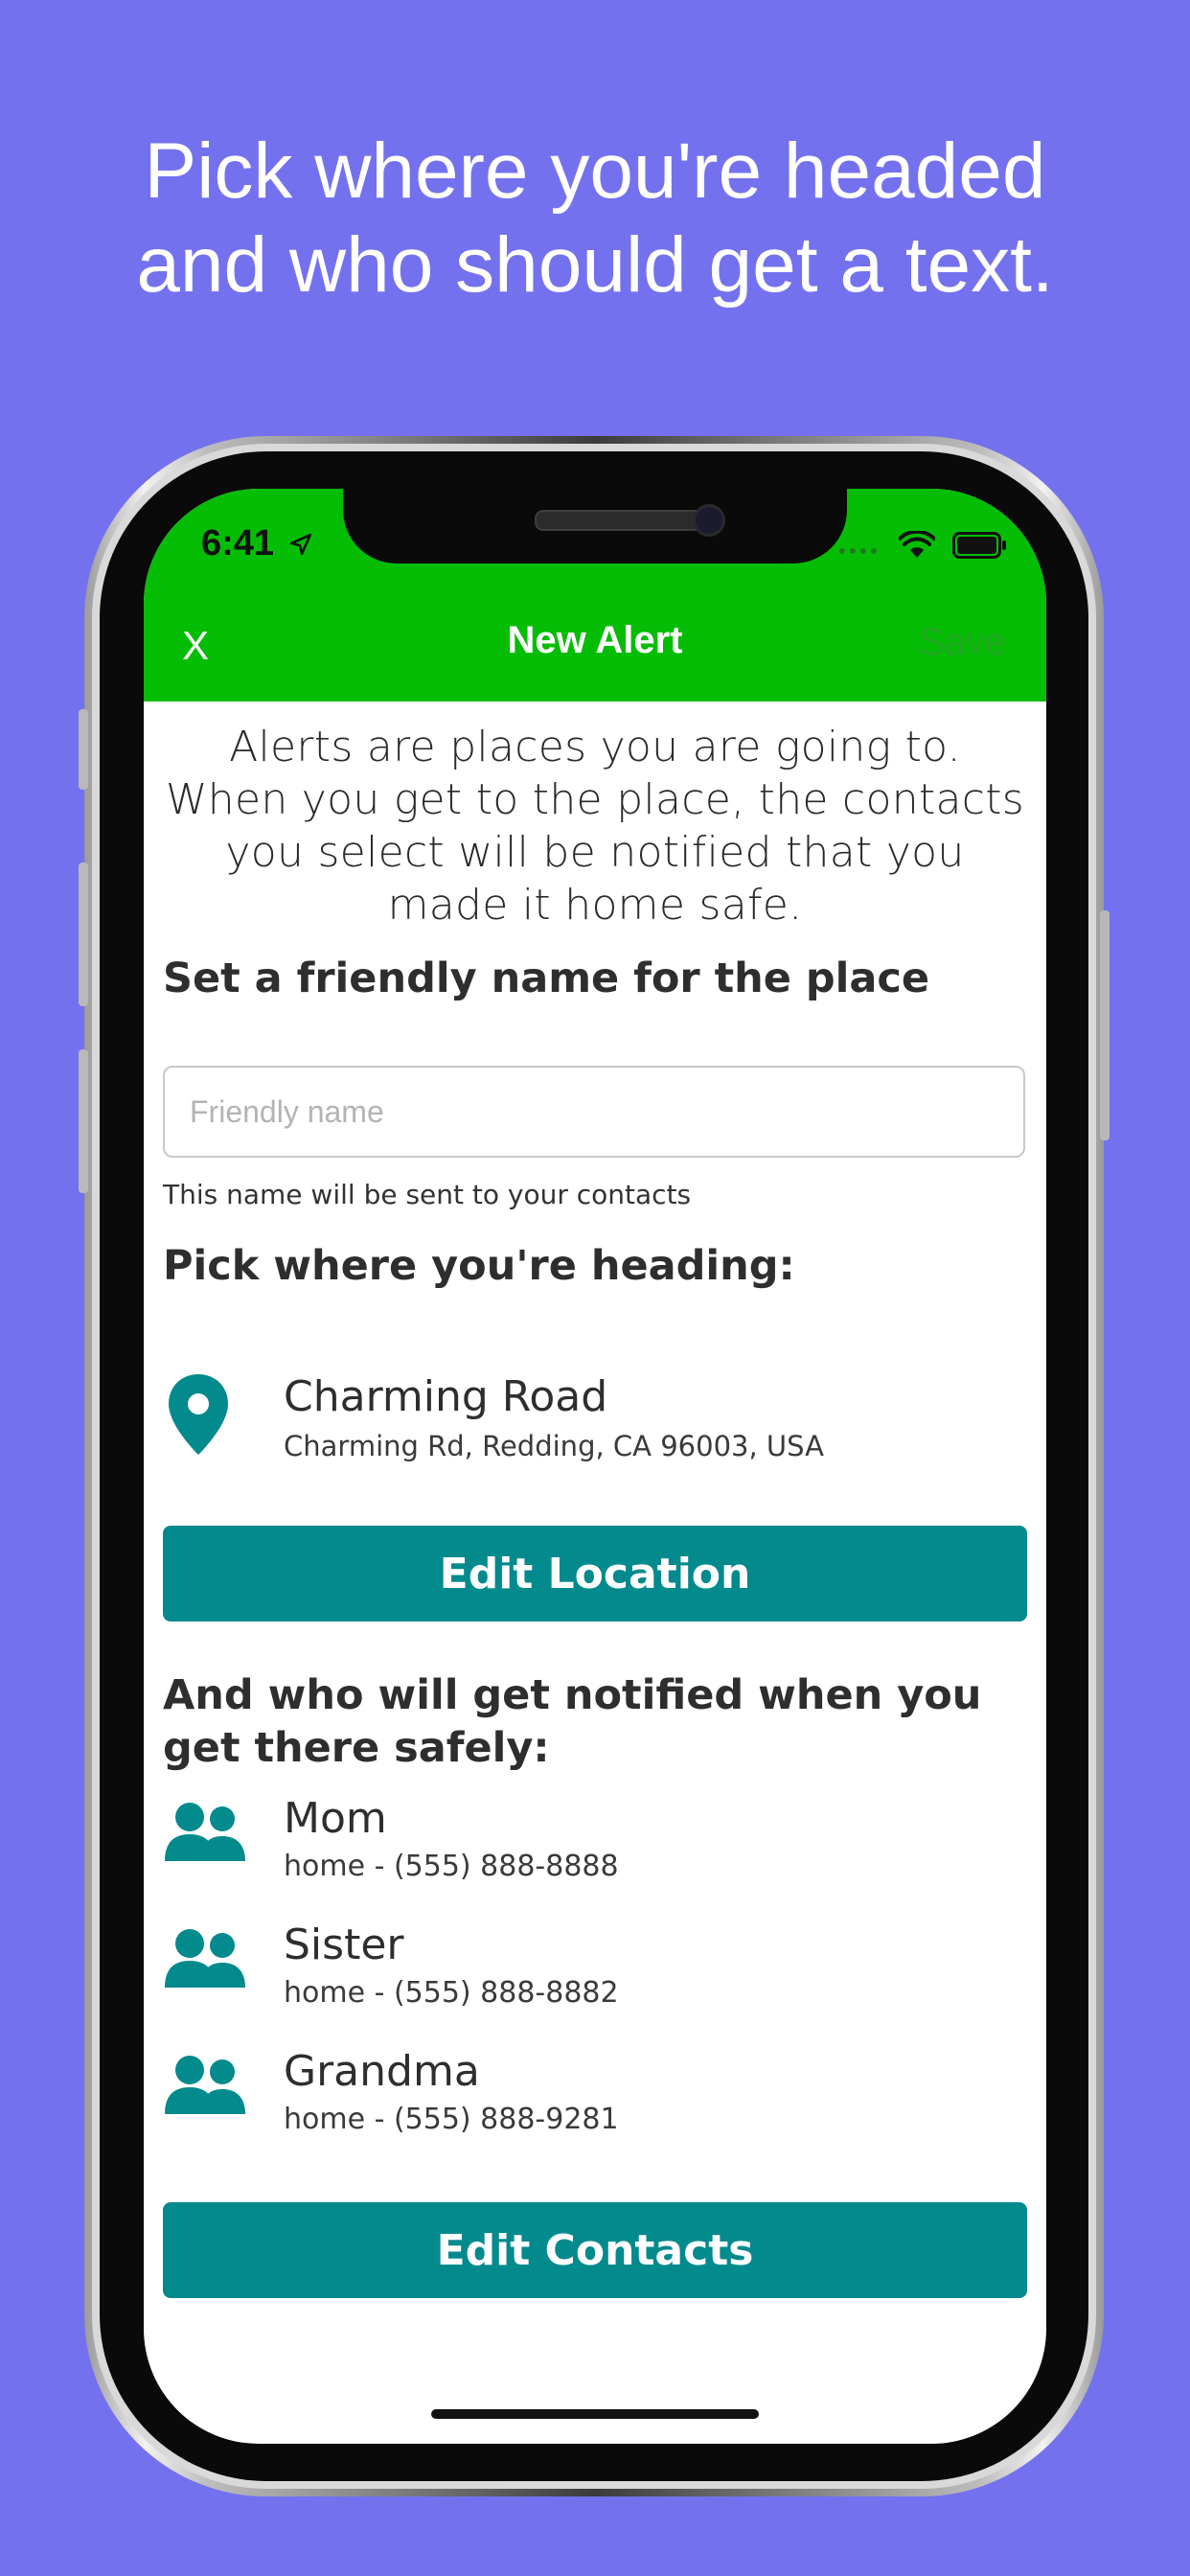 This screenshot has height=2576, width=1190. I want to click on save-button: Save, so click(963, 642).